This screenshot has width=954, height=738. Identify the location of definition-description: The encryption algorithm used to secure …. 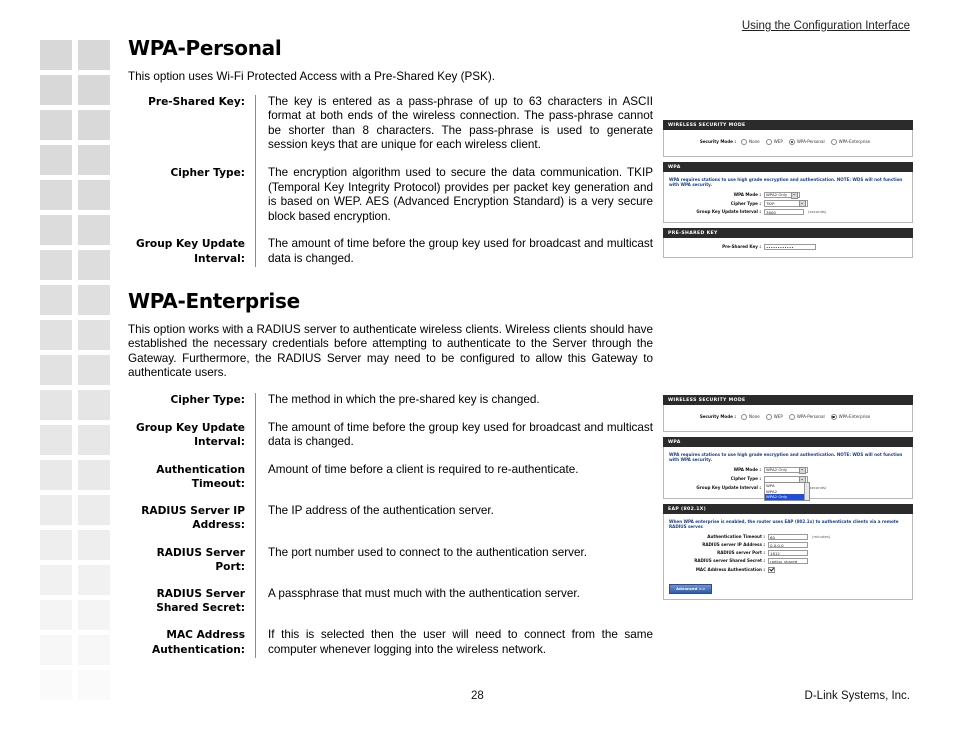
(460, 194).